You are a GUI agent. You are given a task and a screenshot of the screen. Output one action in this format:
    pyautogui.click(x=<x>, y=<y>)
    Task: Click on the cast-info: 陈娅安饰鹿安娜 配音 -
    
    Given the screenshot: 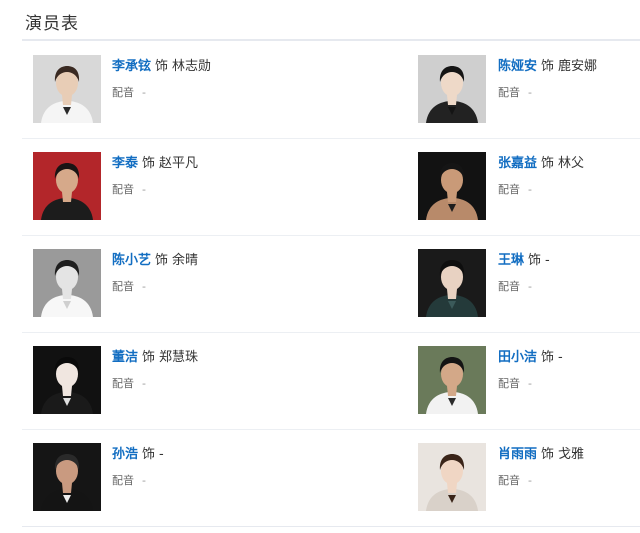 What is the action you would take?
    pyautogui.click(x=547, y=79)
    